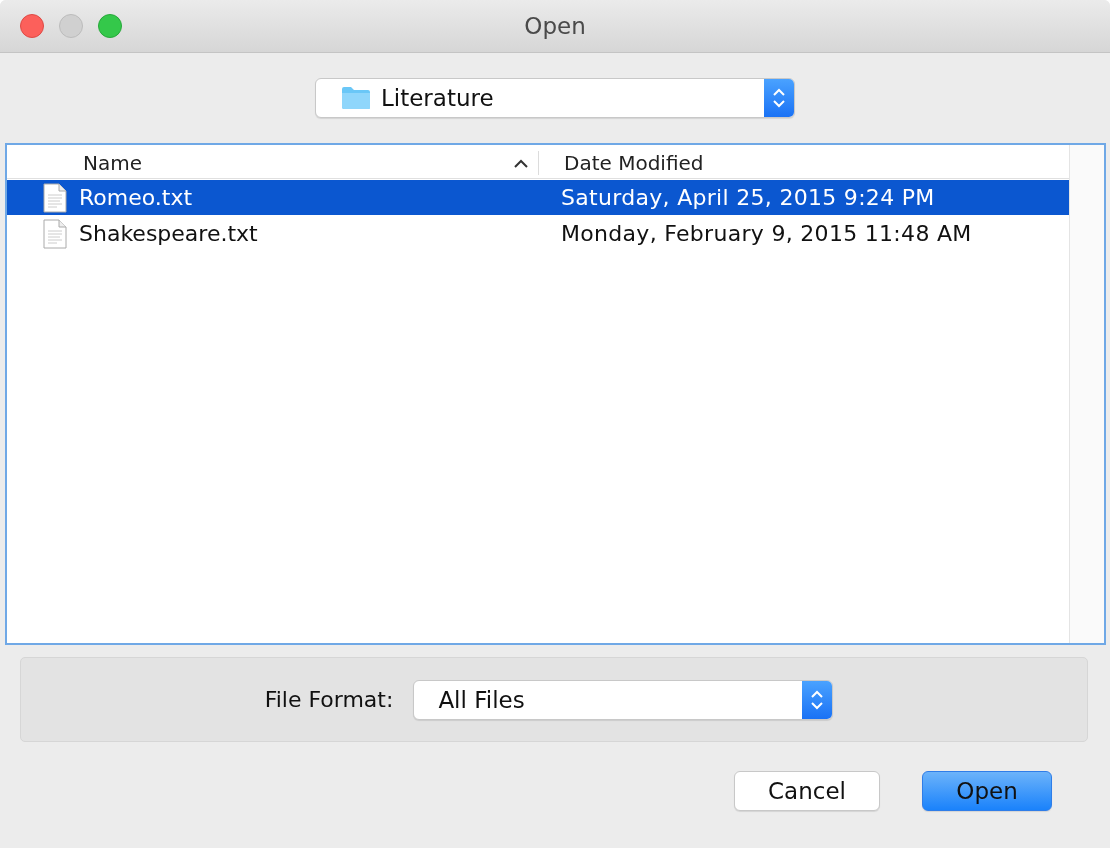  I want to click on default-button: Open, so click(987, 791).